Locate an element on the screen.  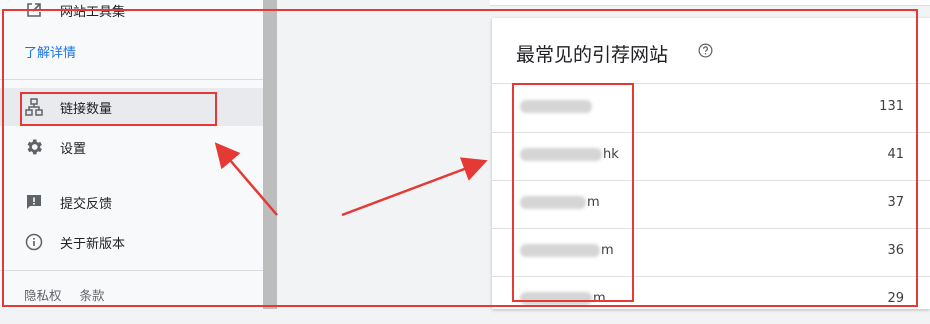
annotation-sites-box is located at coordinates (573, 192).